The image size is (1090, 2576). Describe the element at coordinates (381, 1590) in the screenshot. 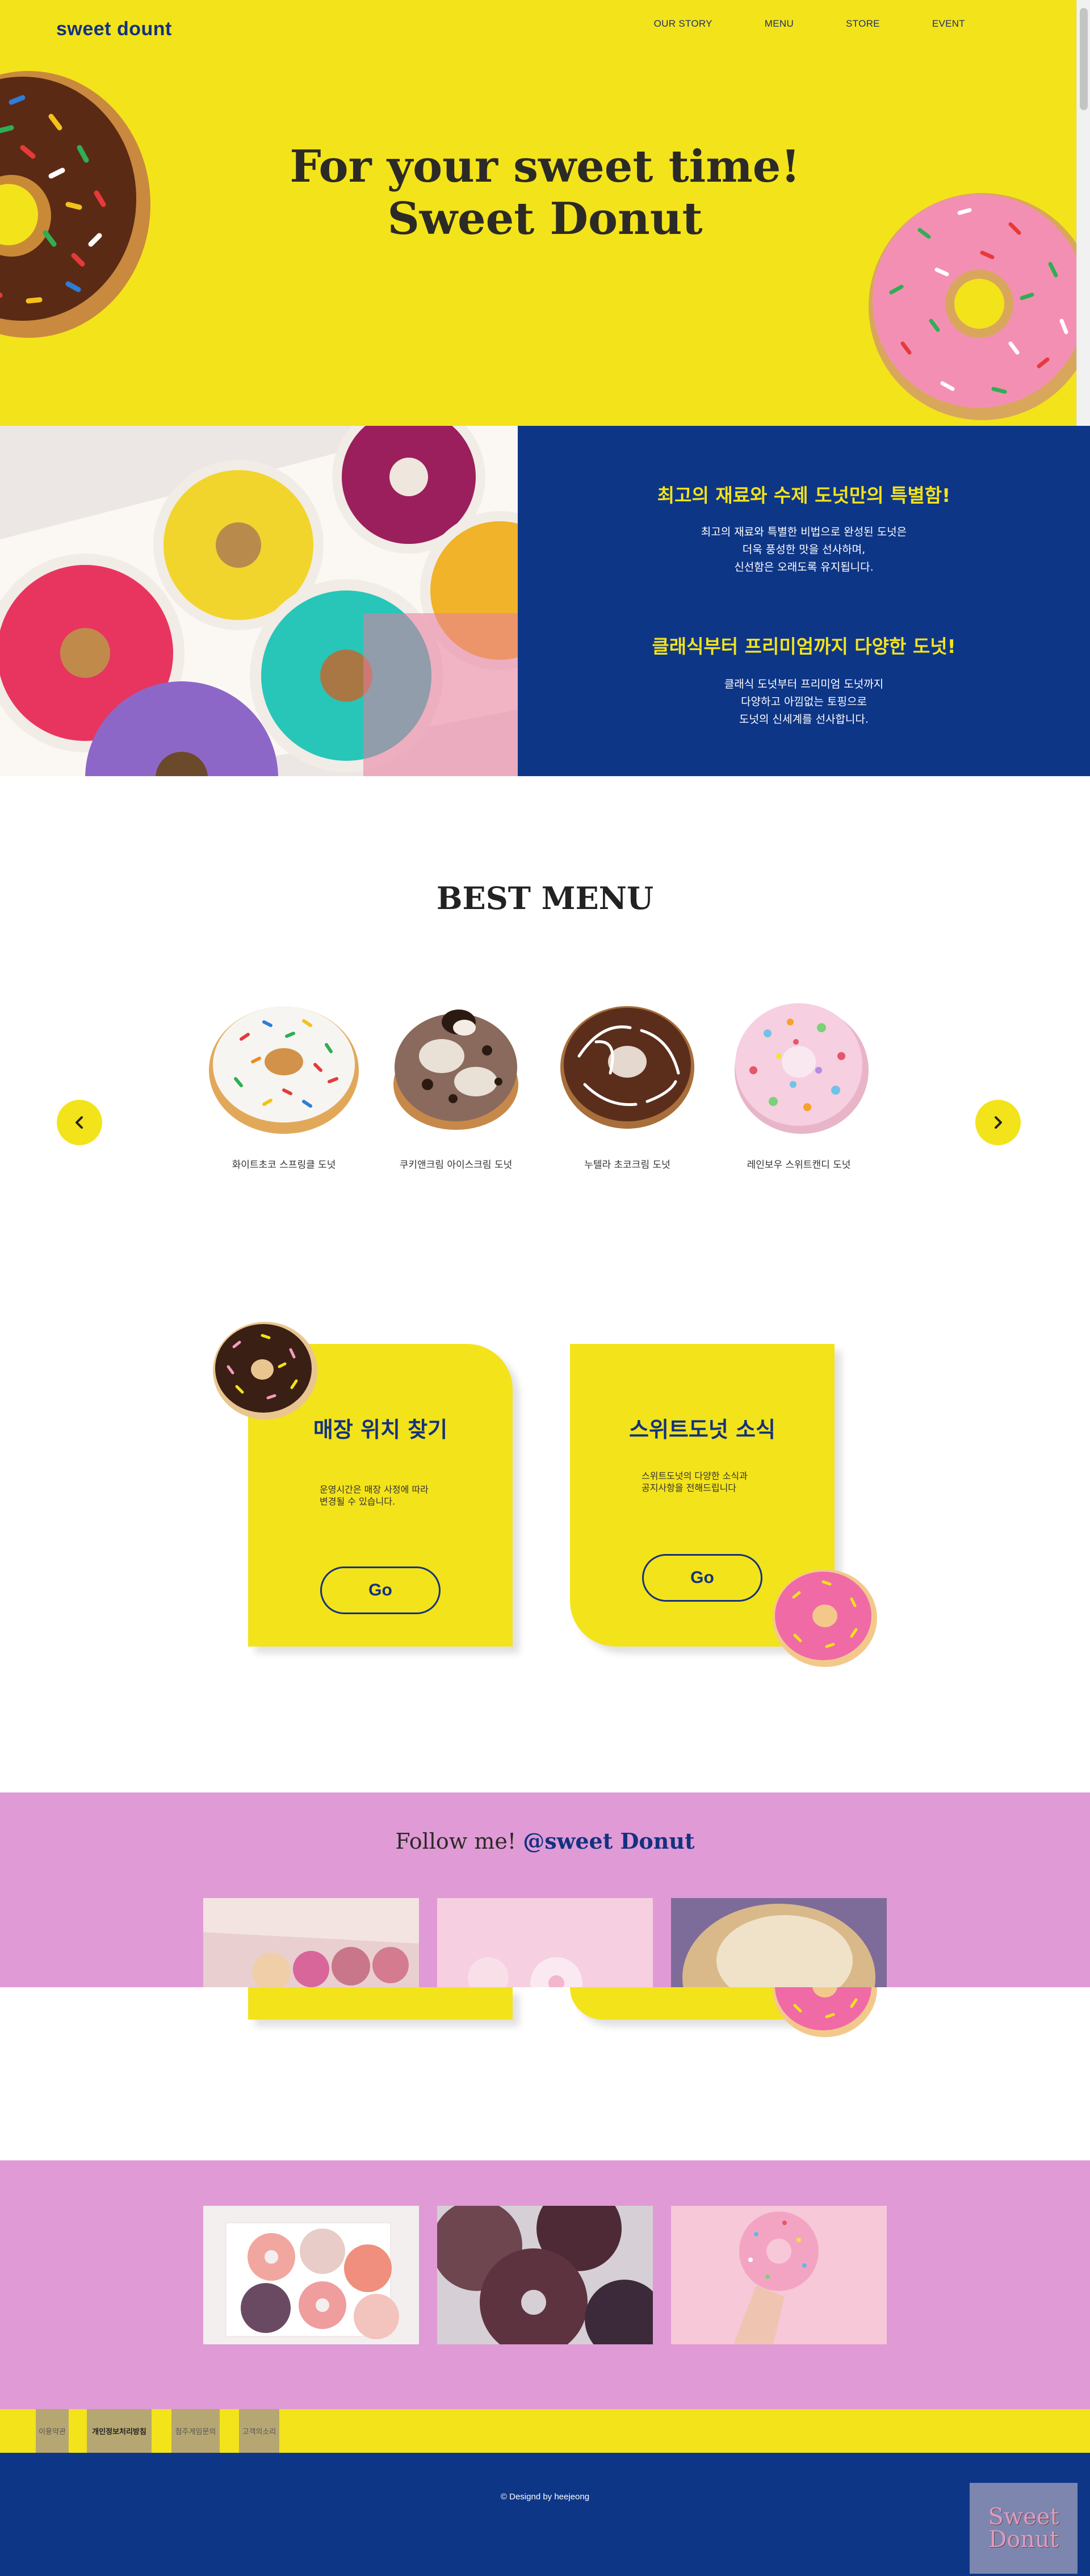

I see `store-go-button: Go` at that location.